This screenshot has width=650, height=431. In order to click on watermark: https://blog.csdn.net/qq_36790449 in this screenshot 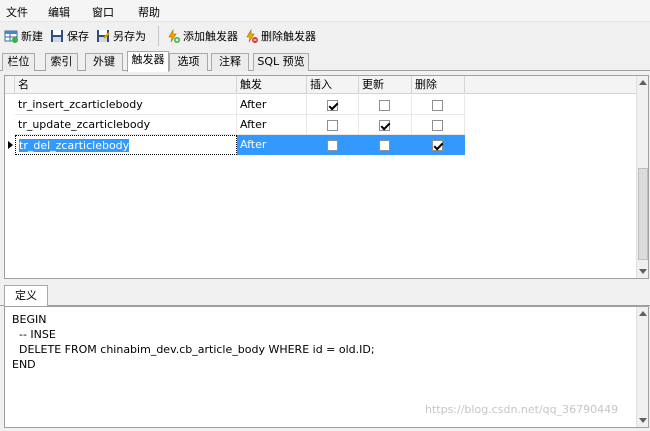, I will do `click(522, 409)`.